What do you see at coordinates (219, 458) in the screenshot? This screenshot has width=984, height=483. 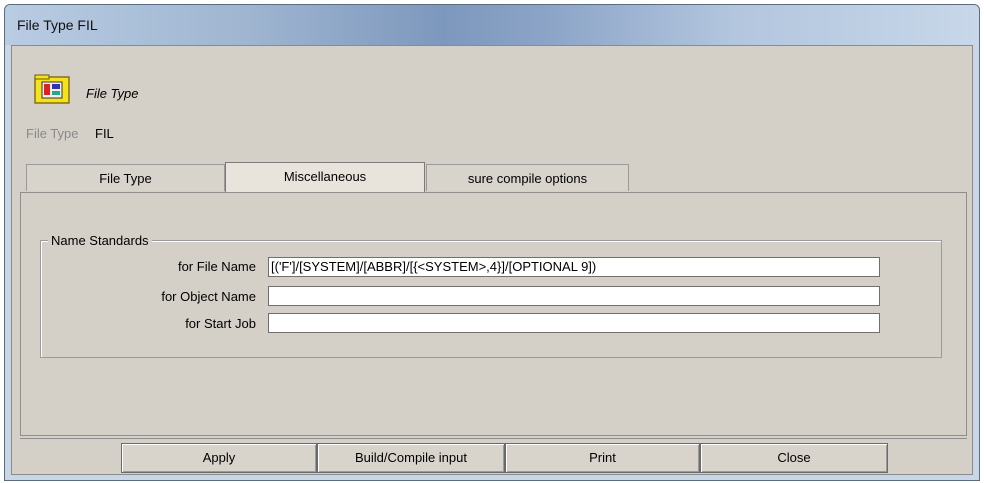 I see `apply-button: Apply` at bounding box center [219, 458].